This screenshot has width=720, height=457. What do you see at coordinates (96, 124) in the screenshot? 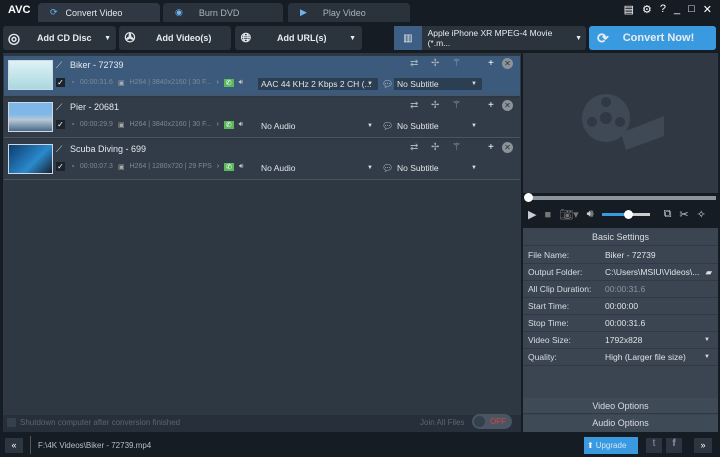
I see `duration: 00:00:29.9` at bounding box center [96, 124].